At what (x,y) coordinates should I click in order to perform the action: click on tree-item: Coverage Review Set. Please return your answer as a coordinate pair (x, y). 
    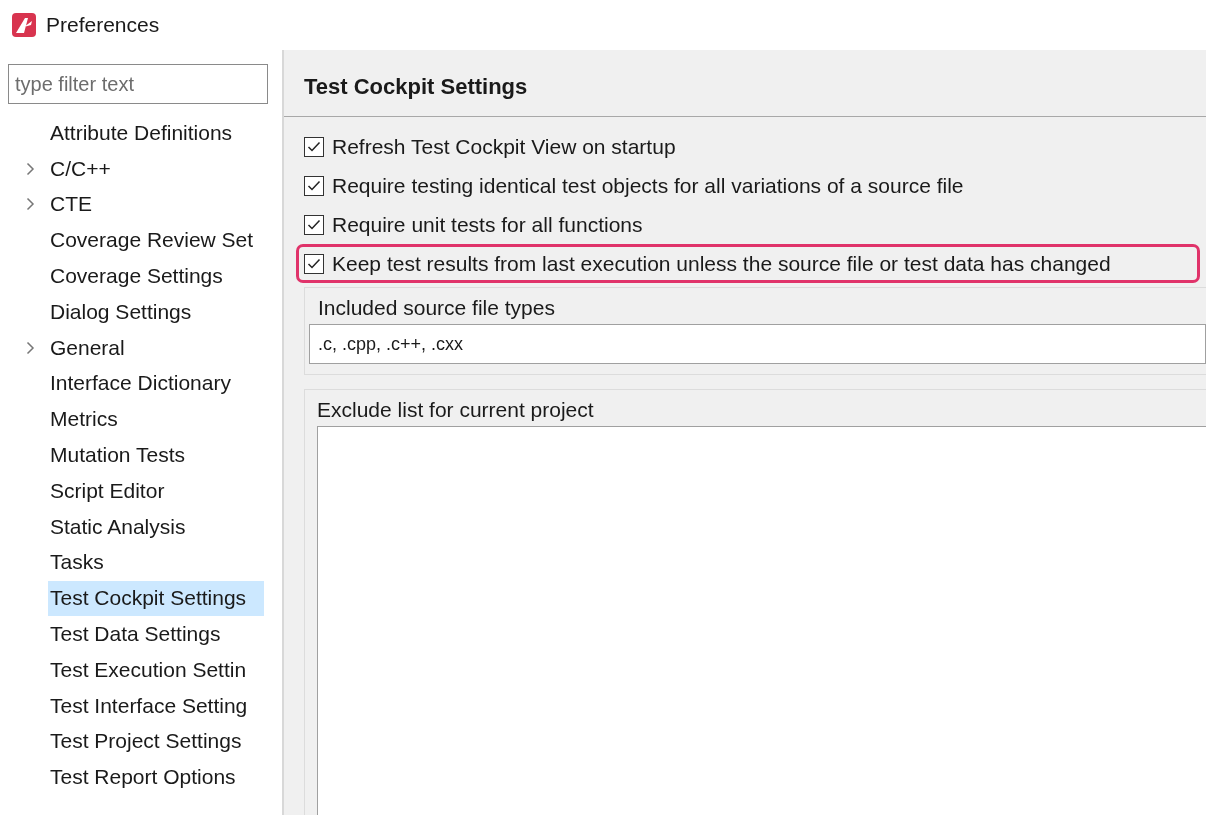
    Looking at the image, I should click on (156, 240).